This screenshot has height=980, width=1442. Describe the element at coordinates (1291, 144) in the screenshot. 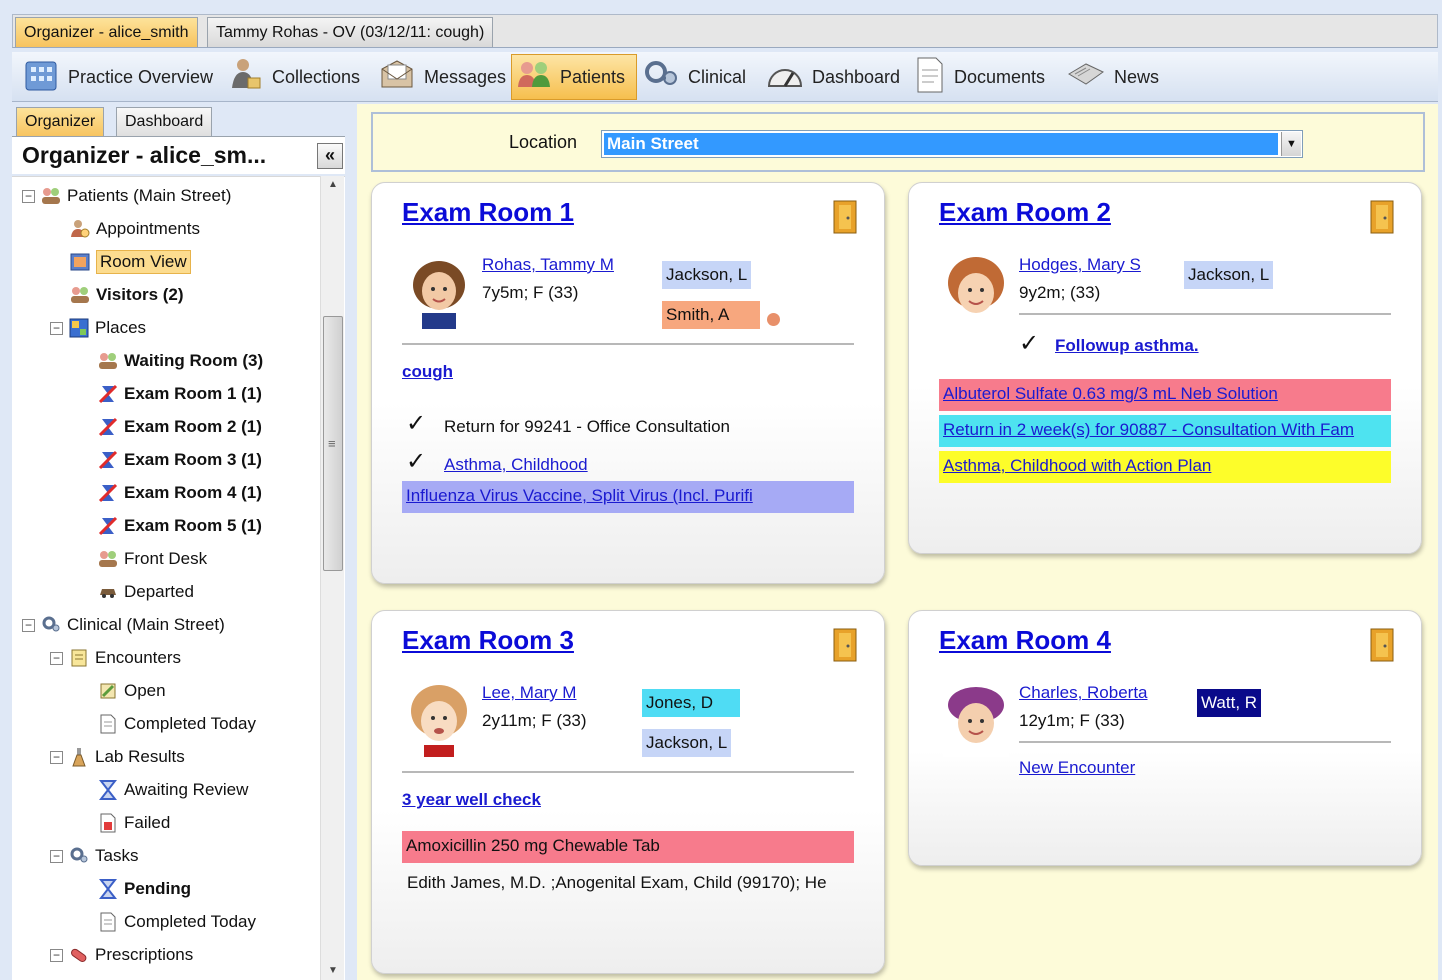

I see `chevron-down-icon: ▼` at that location.